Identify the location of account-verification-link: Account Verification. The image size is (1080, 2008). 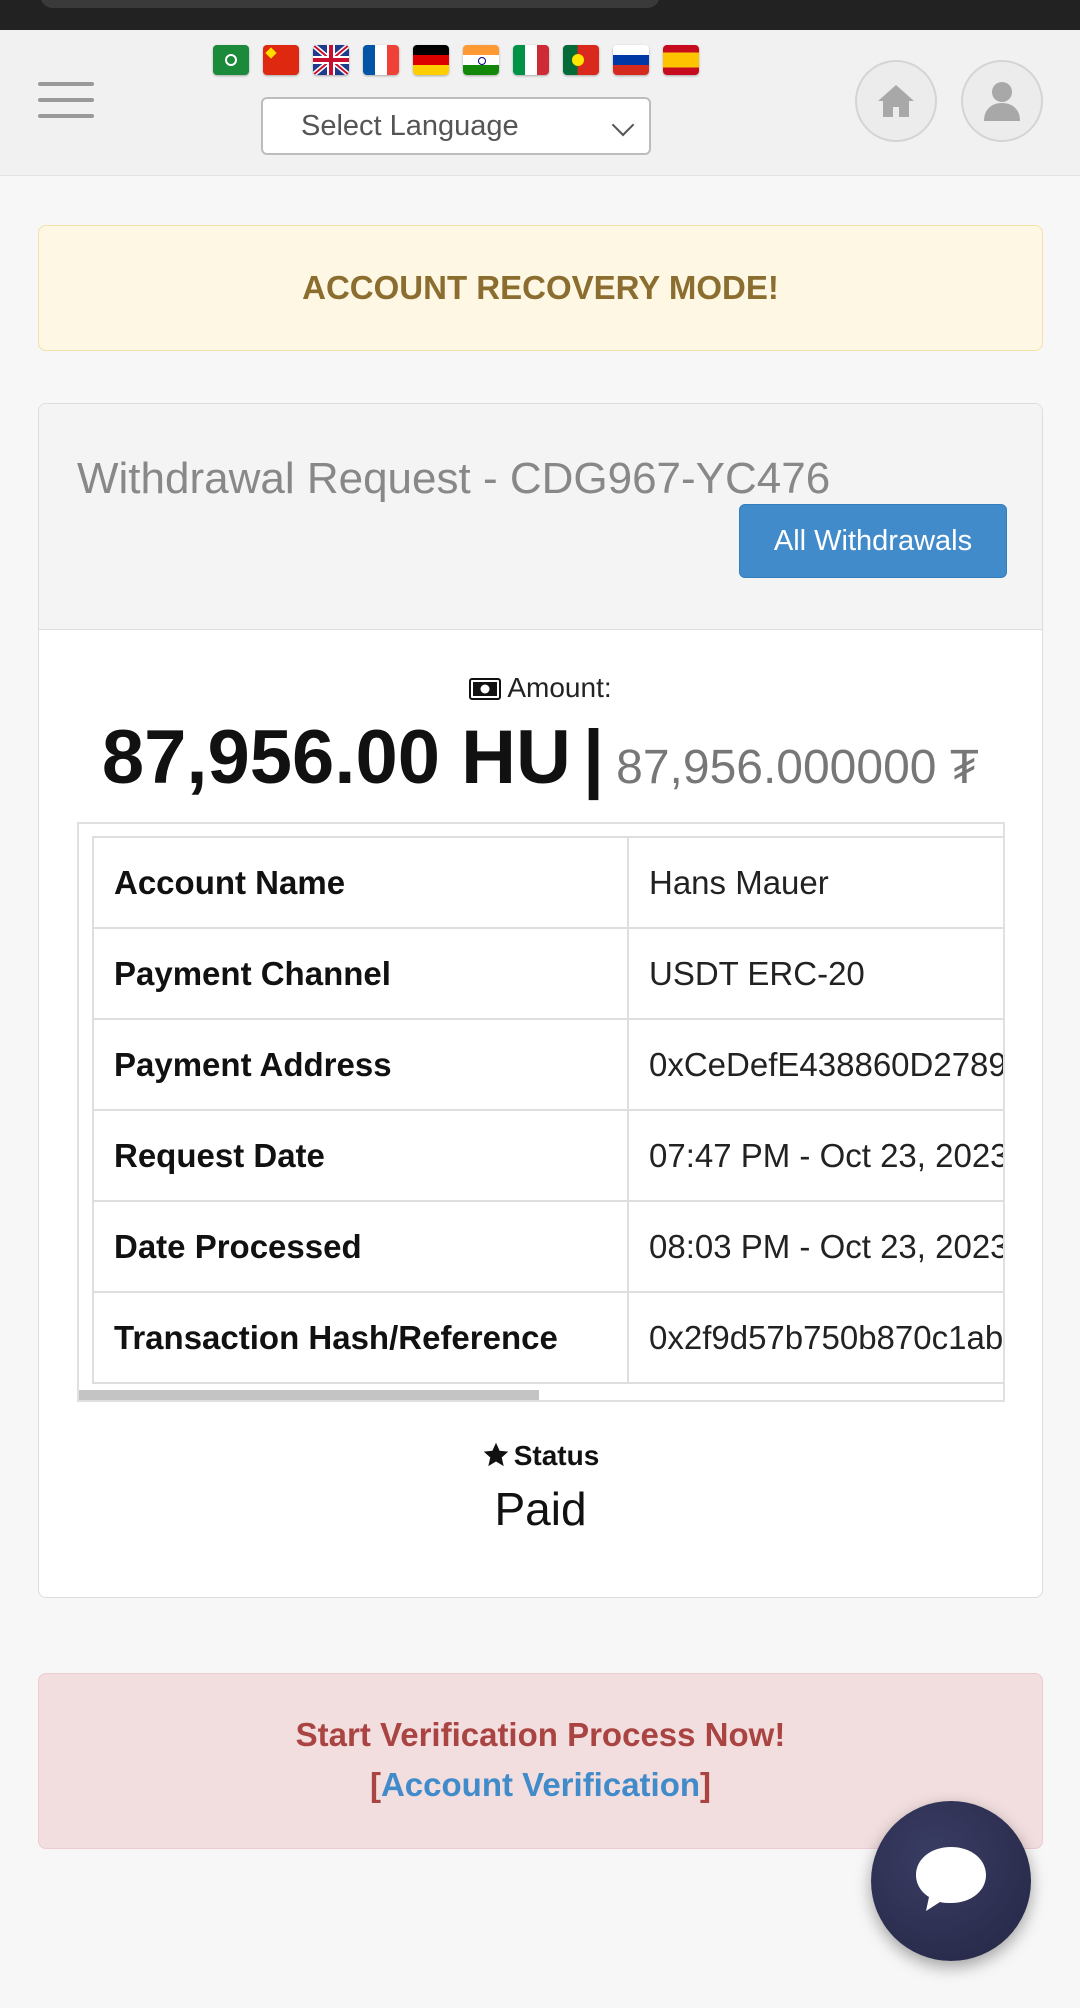
(540, 1784).